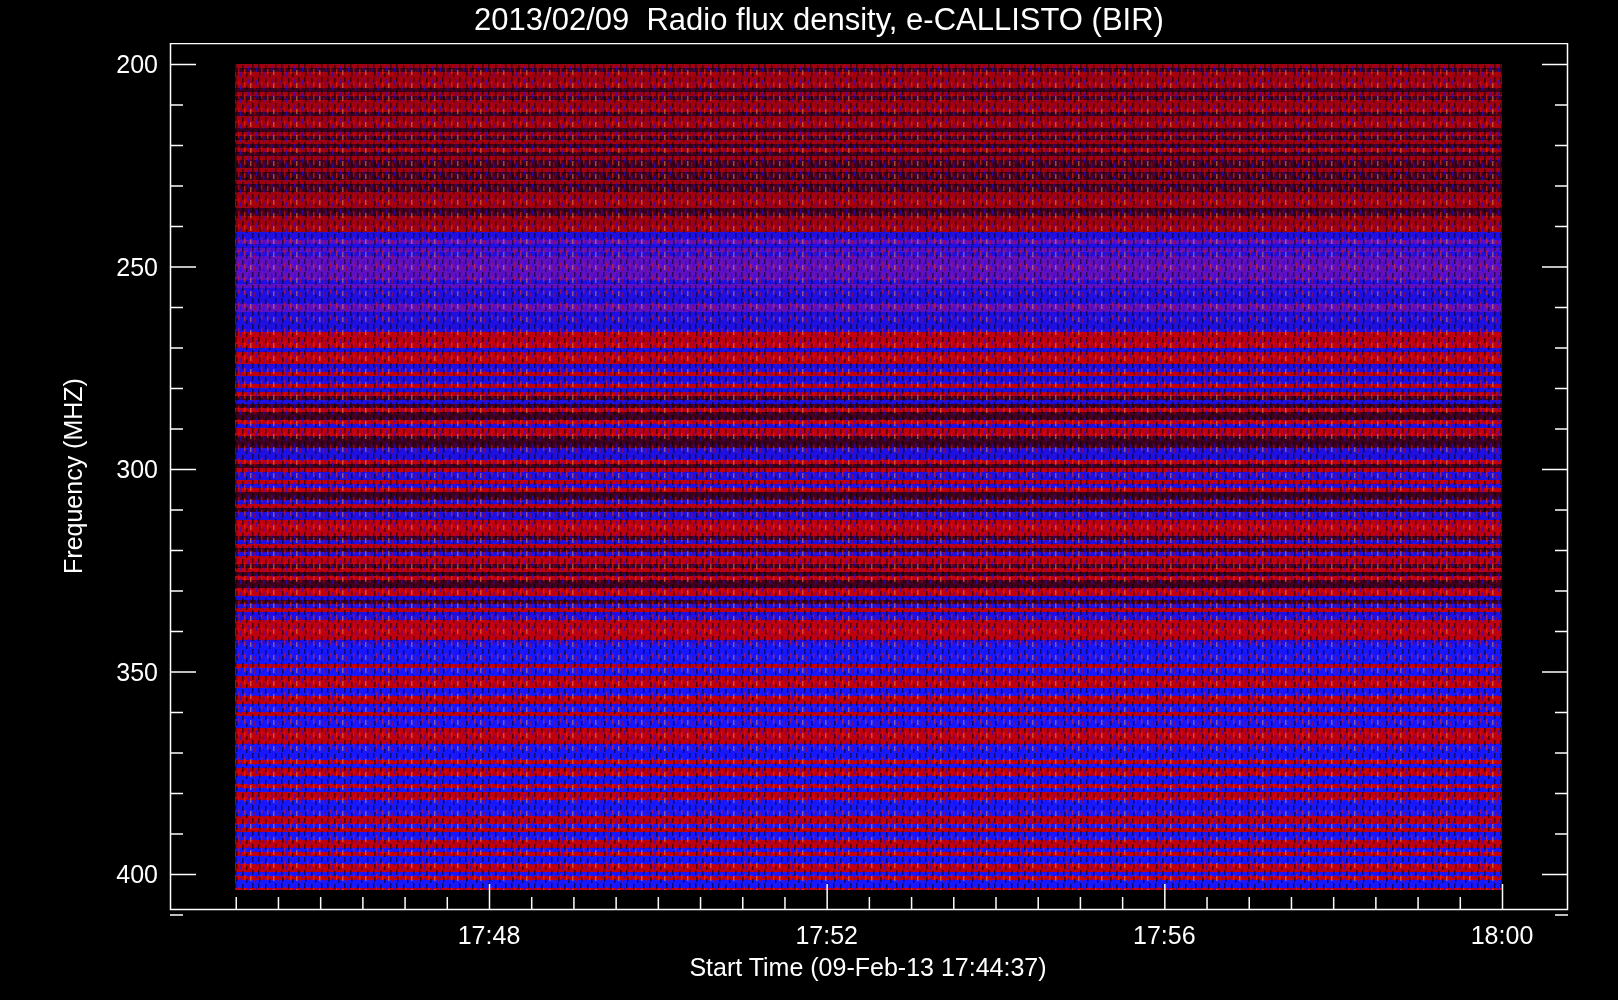 This screenshot has height=1000, width=1618. Describe the element at coordinates (137, 469) in the screenshot. I see `tick-label: 300` at that location.